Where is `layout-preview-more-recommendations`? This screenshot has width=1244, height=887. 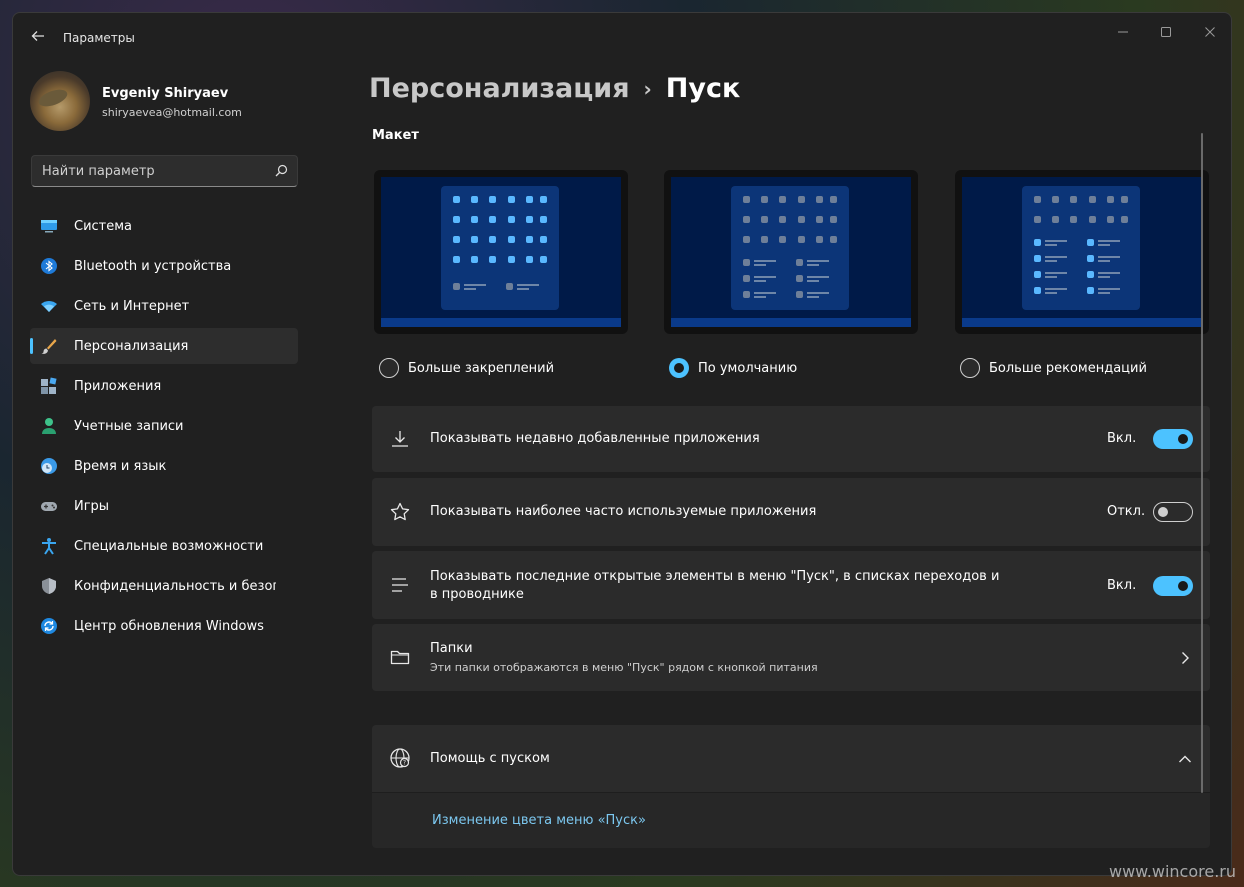 layout-preview-more-recommendations is located at coordinates (1082, 252).